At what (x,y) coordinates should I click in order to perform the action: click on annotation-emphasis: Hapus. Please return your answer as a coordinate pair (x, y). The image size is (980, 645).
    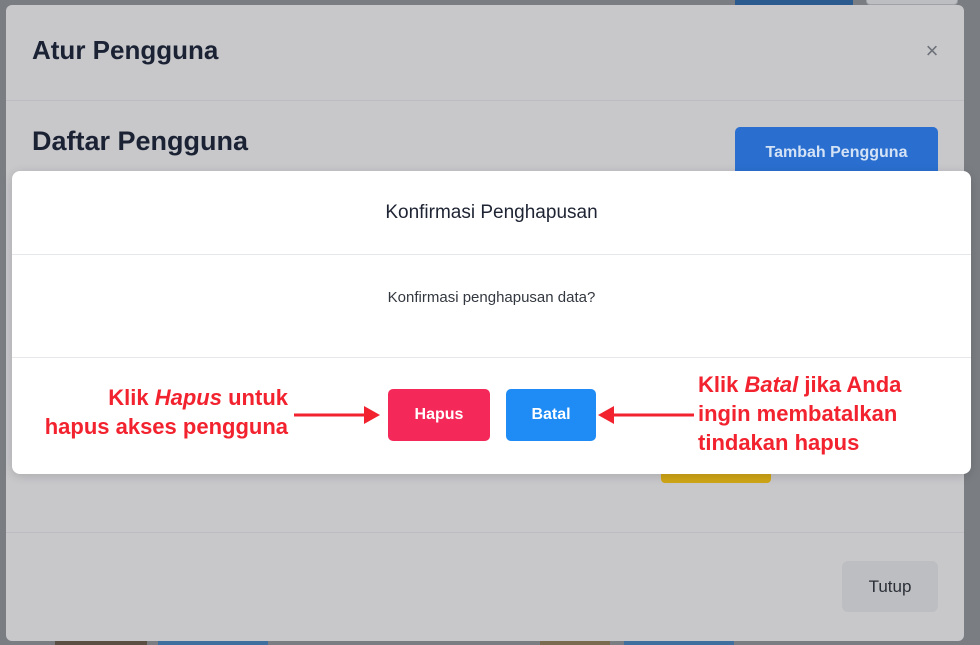
    Looking at the image, I should click on (188, 397).